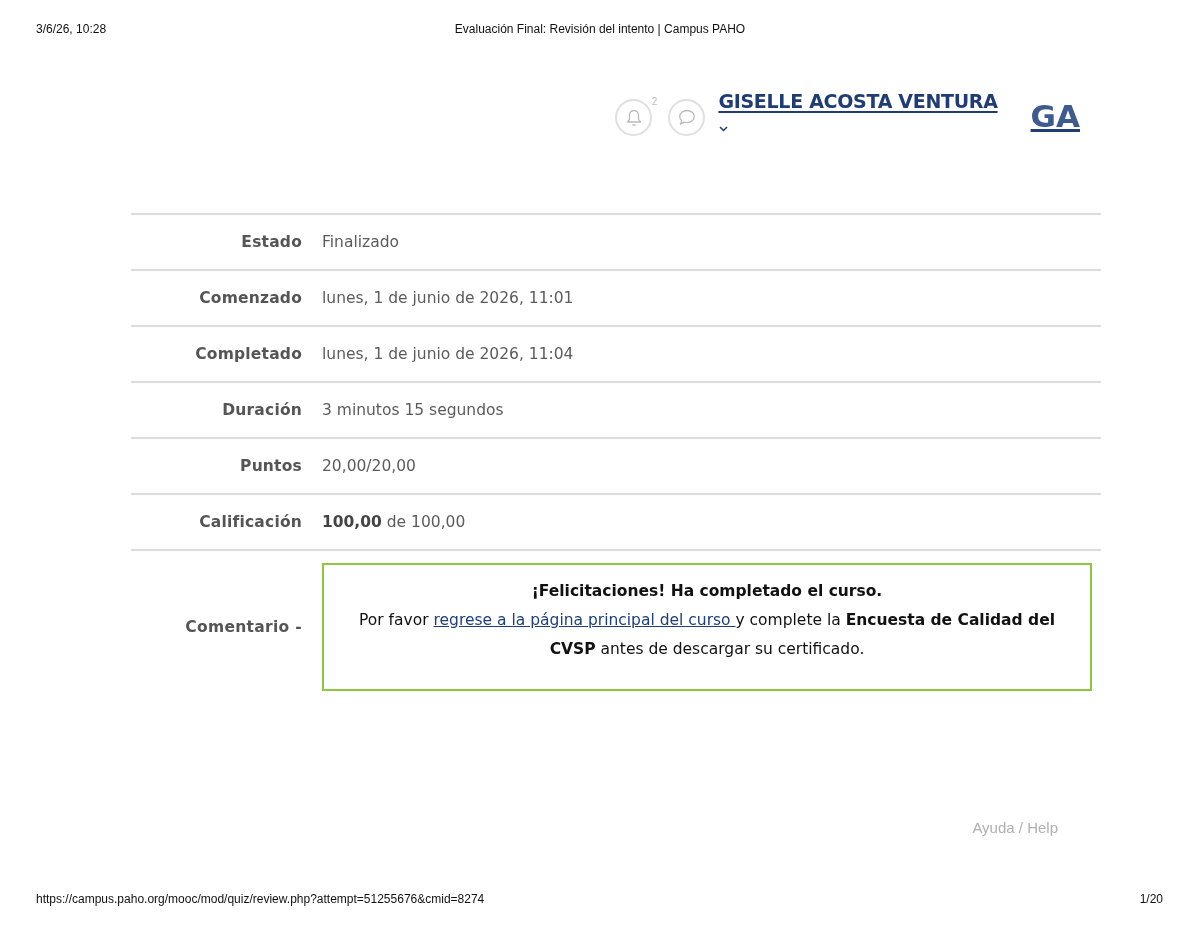 The height and width of the screenshot is (927, 1200). What do you see at coordinates (858, 101) in the screenshot?
I see `user-name-link: GISELLE ACOSTA VENTURA` at bounding box center [858, 101].